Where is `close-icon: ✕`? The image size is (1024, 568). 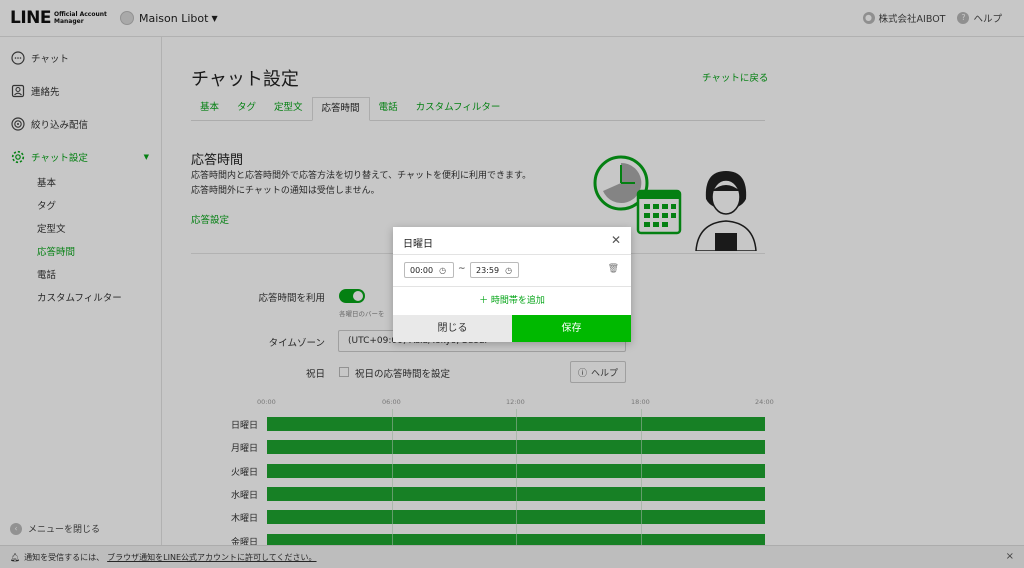 close-icon: ✕ is located at coordinates (616, 240).